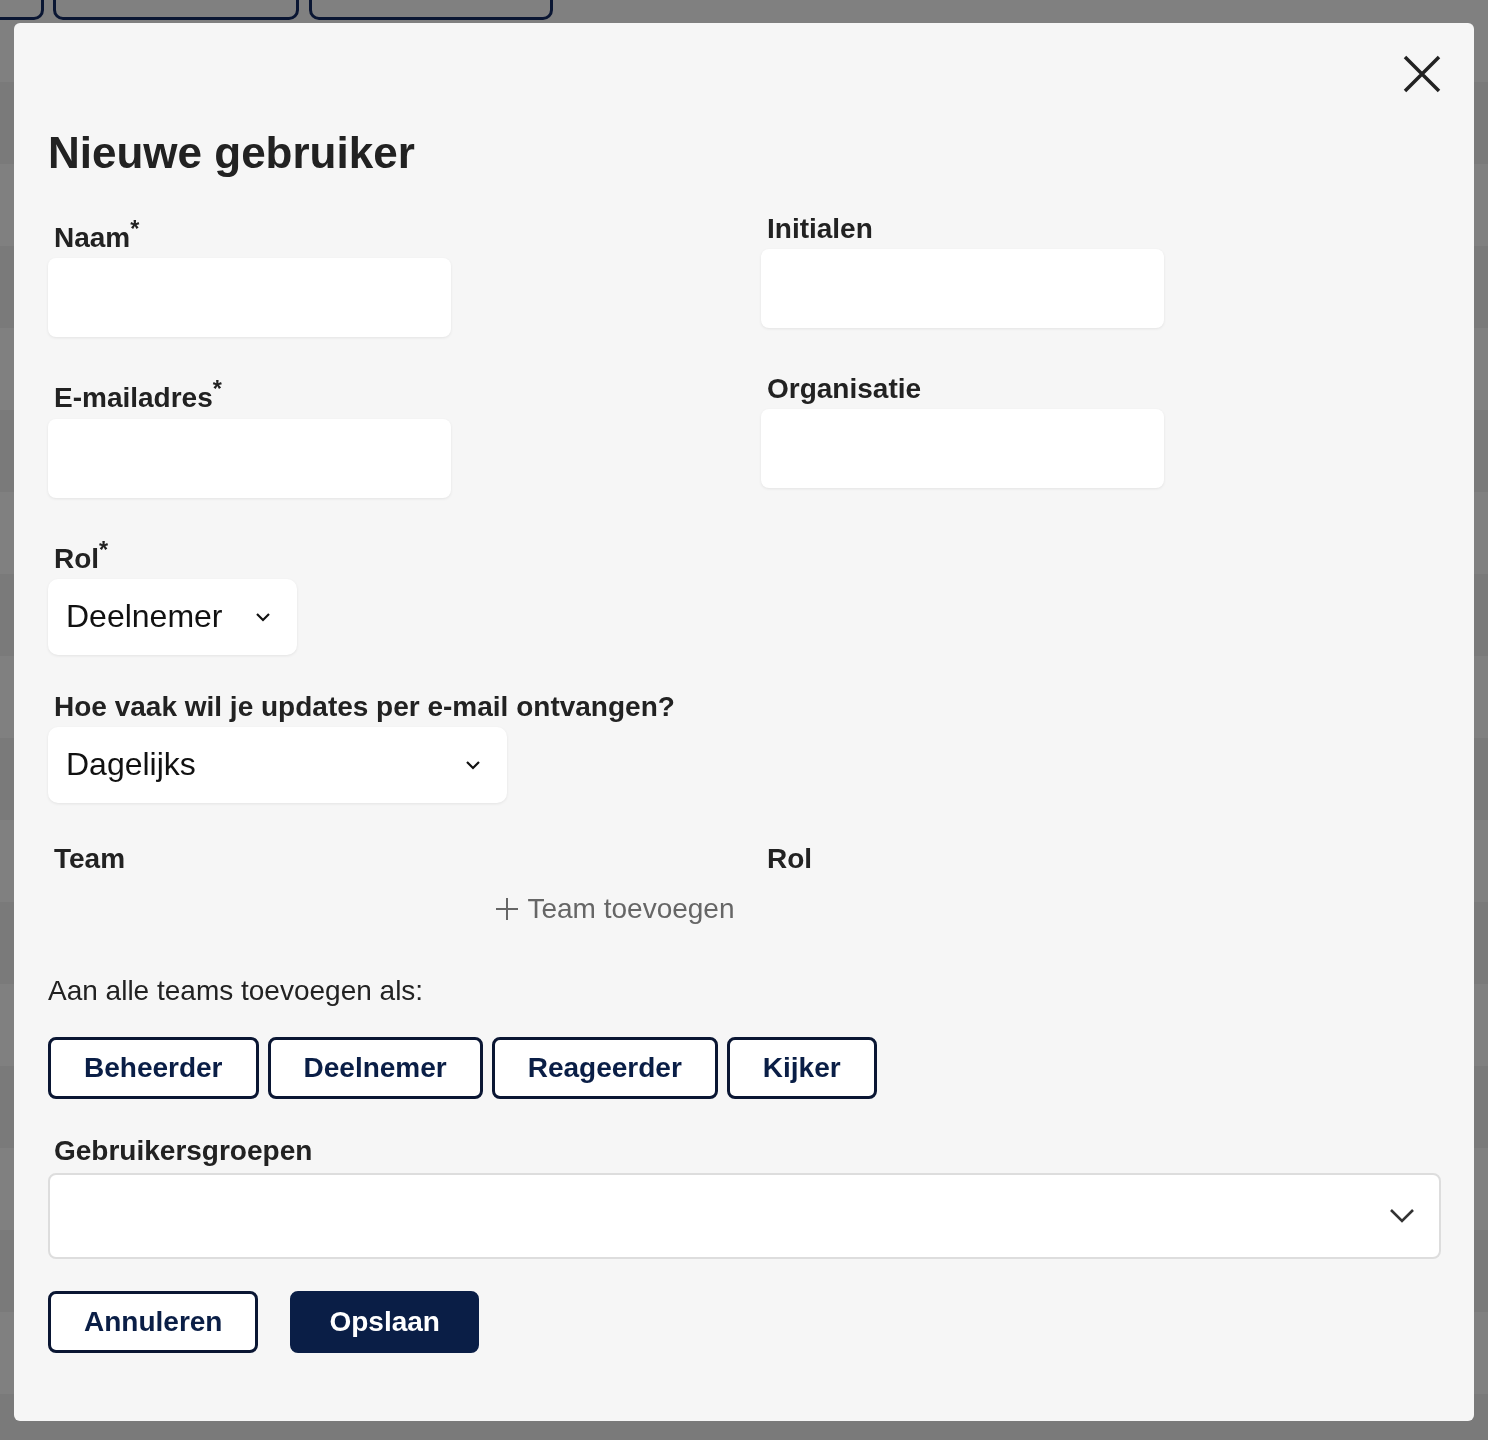 The image size is (1488, 1440). Describe the element at coordinates (236, 991) in the screenshot. I see `bulk-role-label: Aan alle teams toevoegen als:` at that location.